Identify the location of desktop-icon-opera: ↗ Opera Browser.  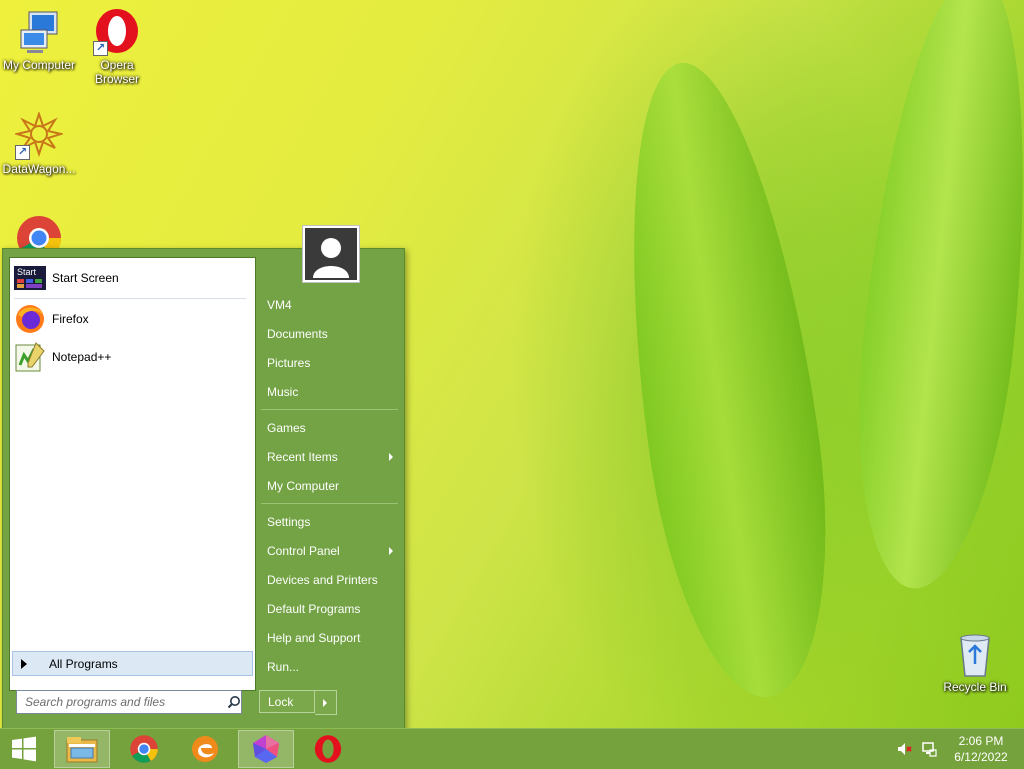
(117, 47).